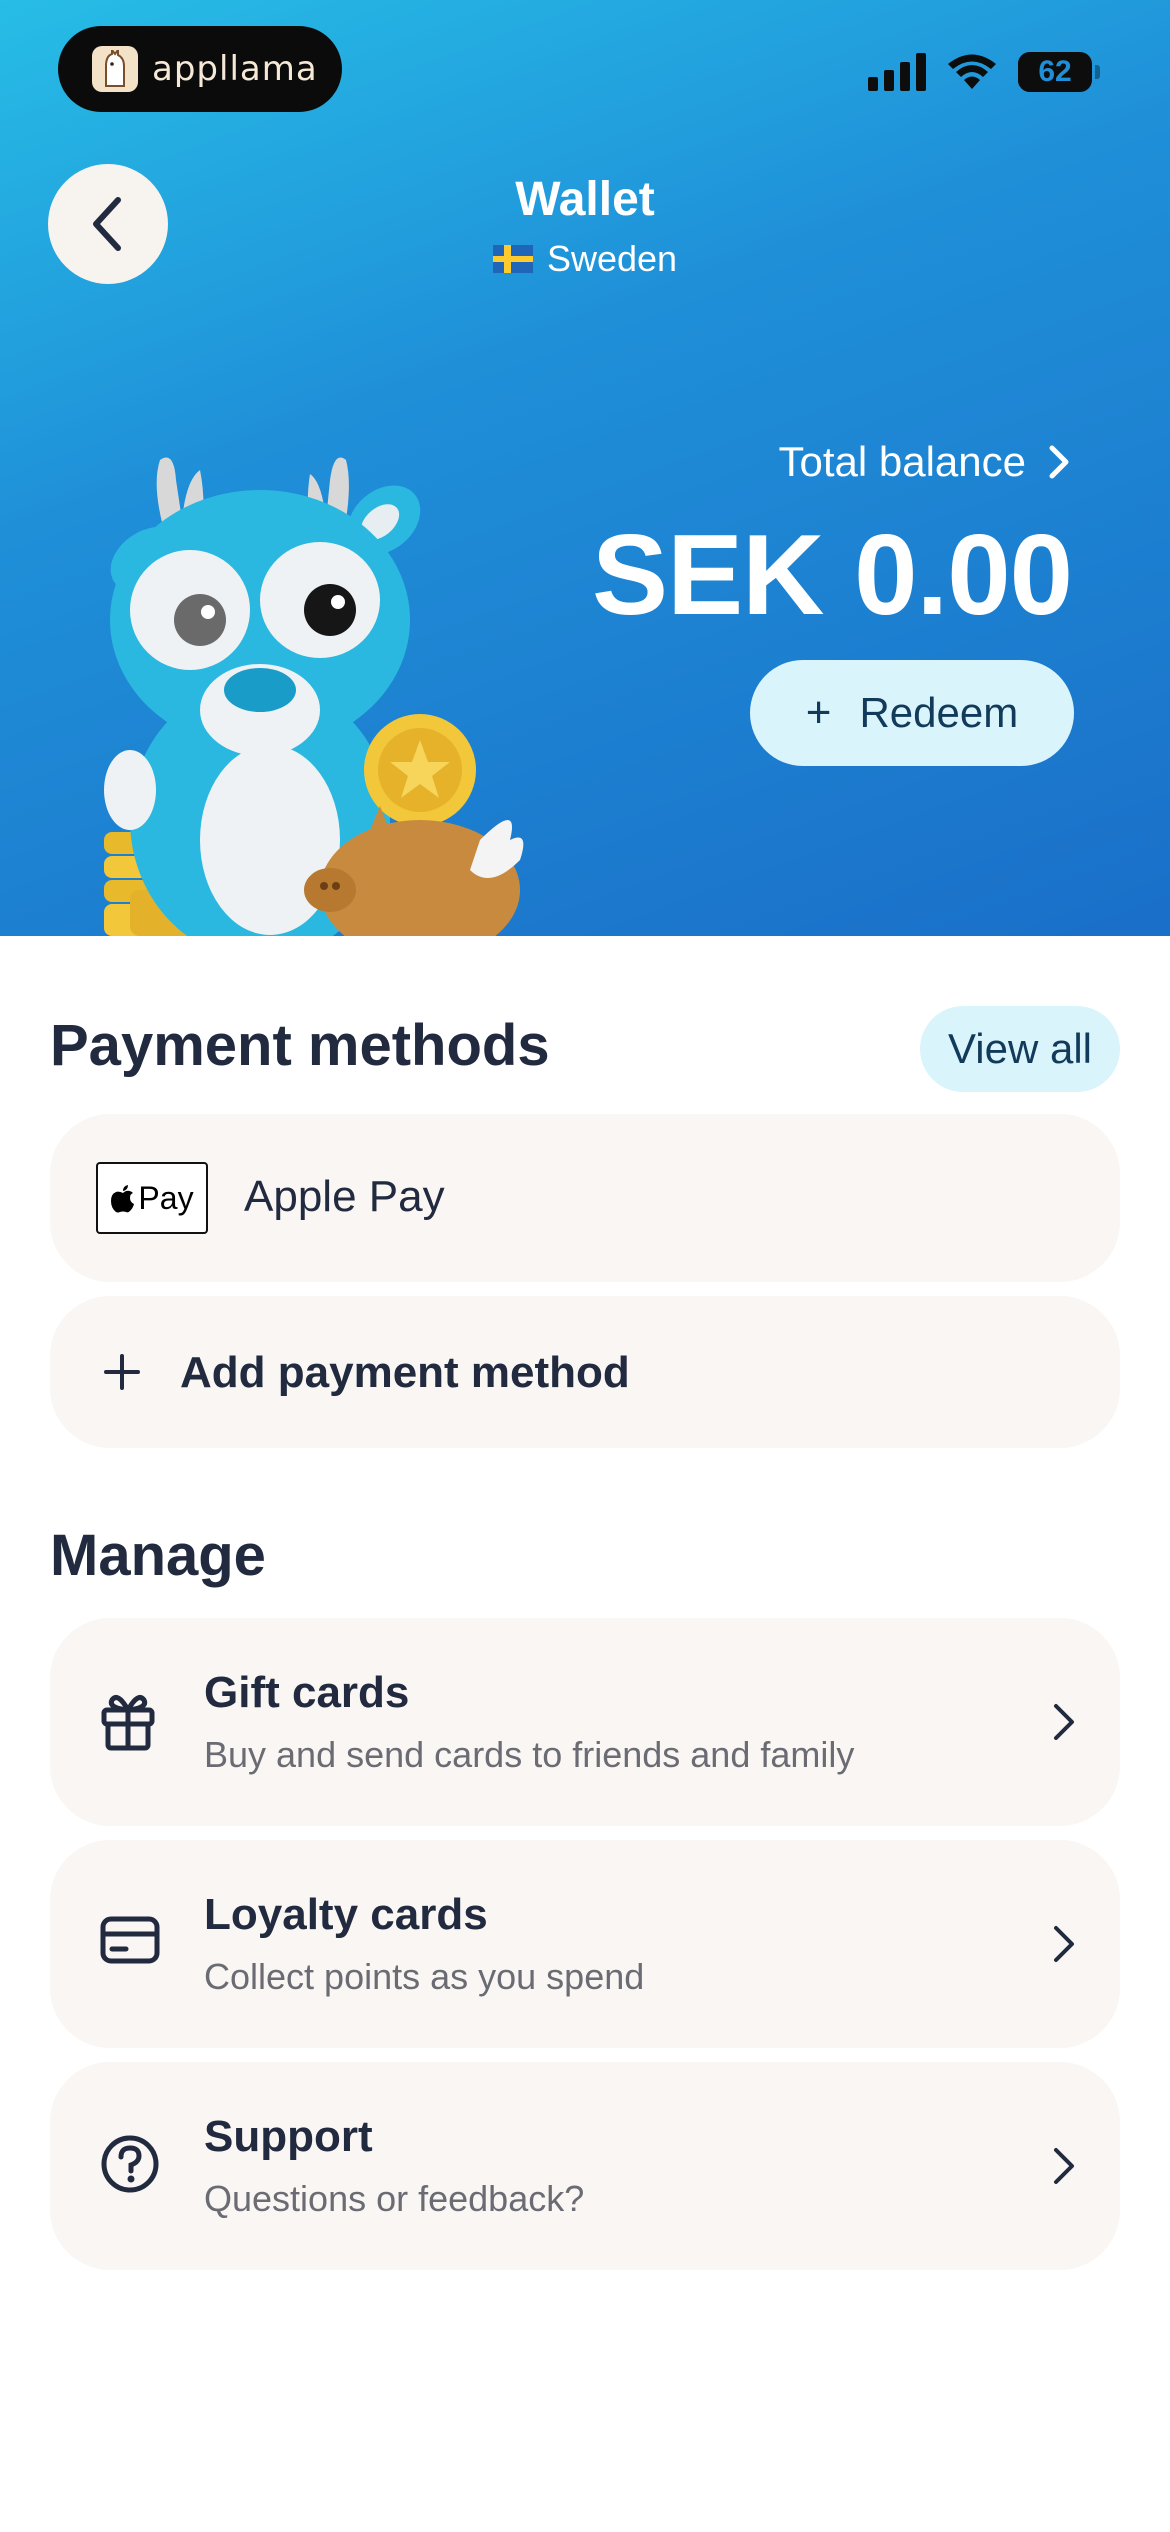  What do you see at coordinates (314, 696) in the screenshot?
I see `mascot-illustration` at bounding box center [314, 696].